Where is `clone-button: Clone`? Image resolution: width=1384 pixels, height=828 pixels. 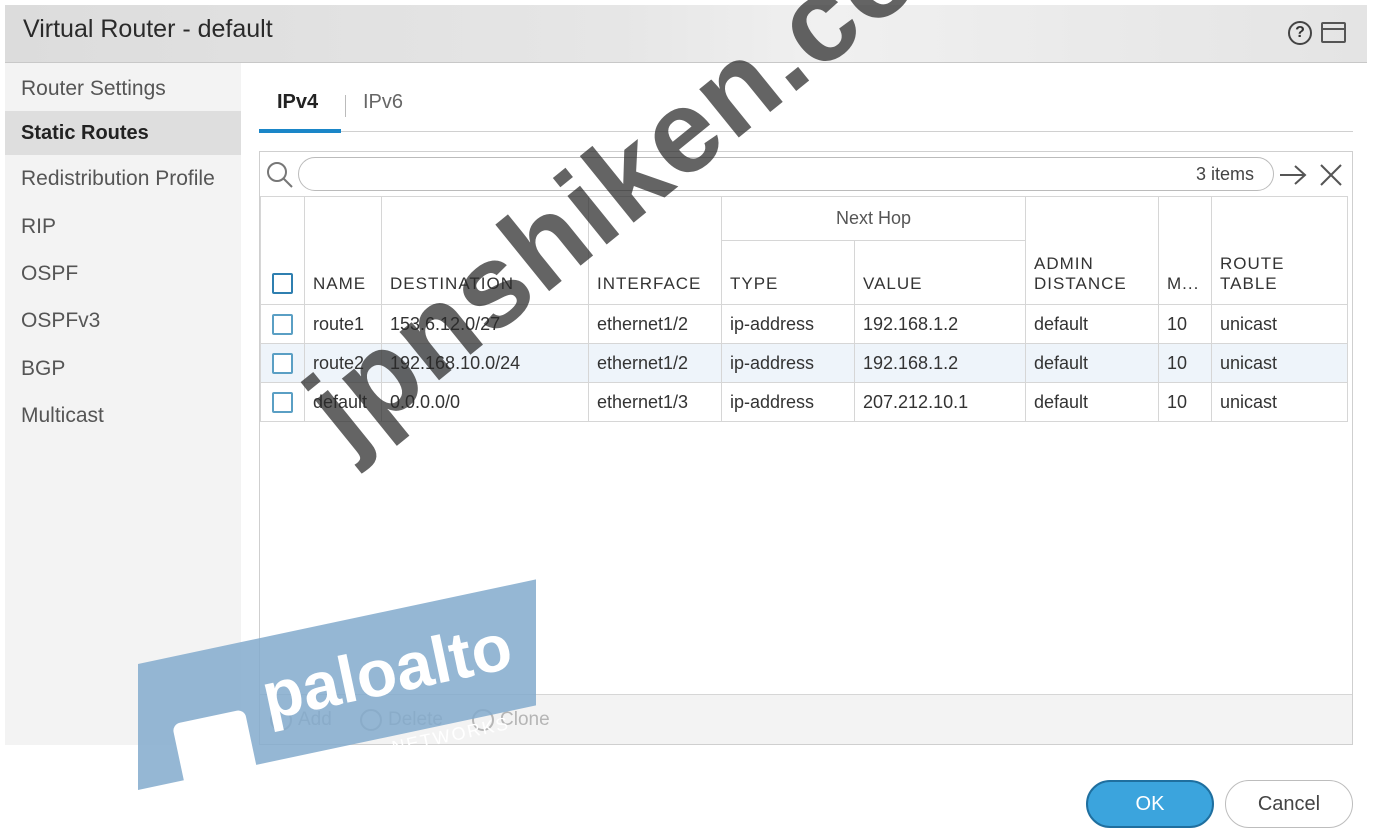
clone-button: Clone is located at coordinates (511, 720).